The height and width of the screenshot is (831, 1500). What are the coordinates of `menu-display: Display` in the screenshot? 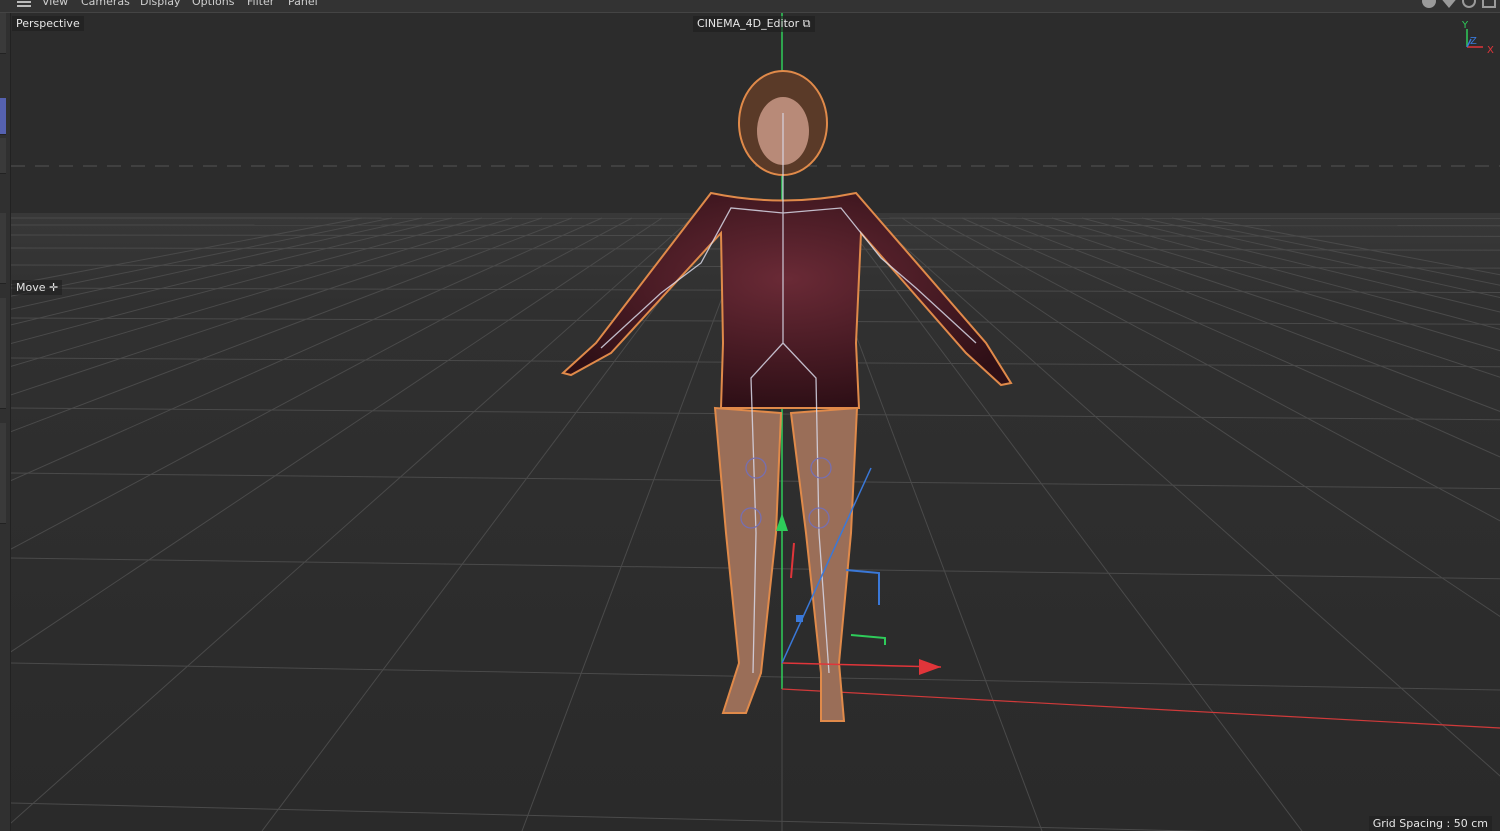 It's located at (160, 4).